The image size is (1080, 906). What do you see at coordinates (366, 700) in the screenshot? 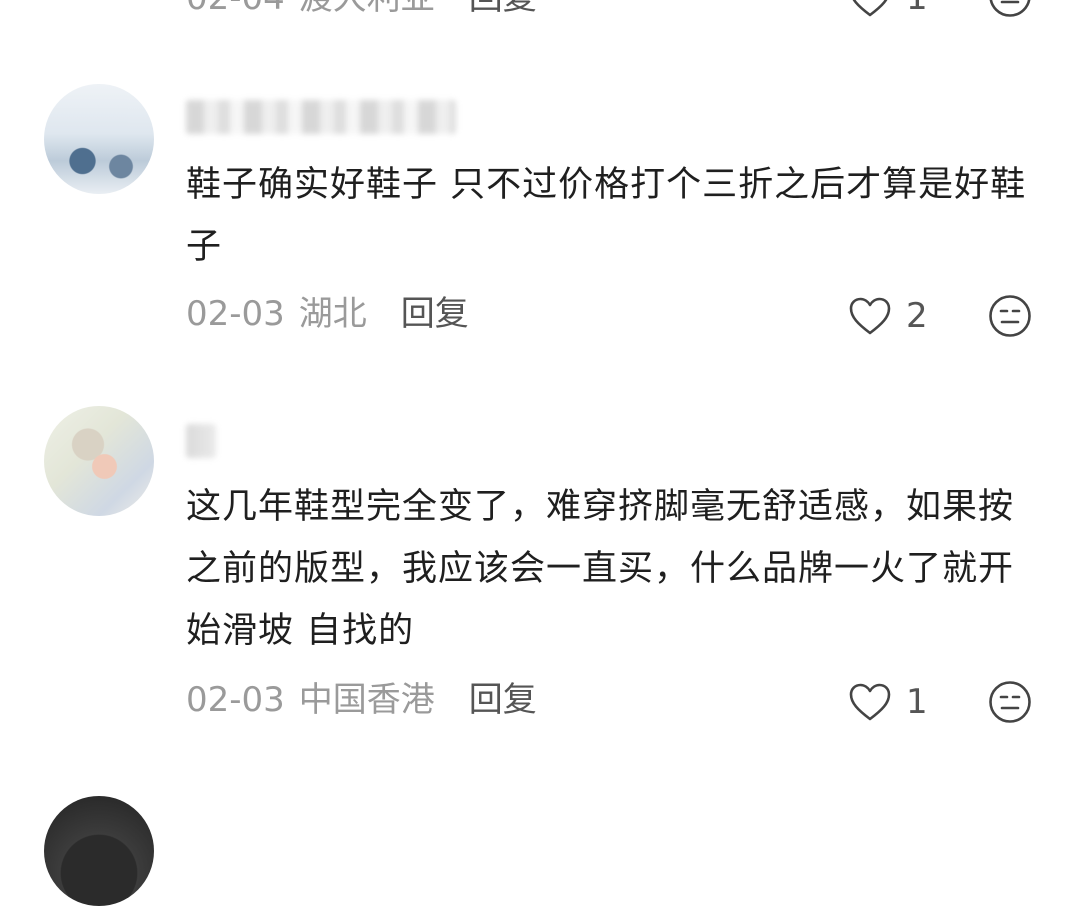
I see `comment-location: 中国香港` at bounding box center [366, 700].